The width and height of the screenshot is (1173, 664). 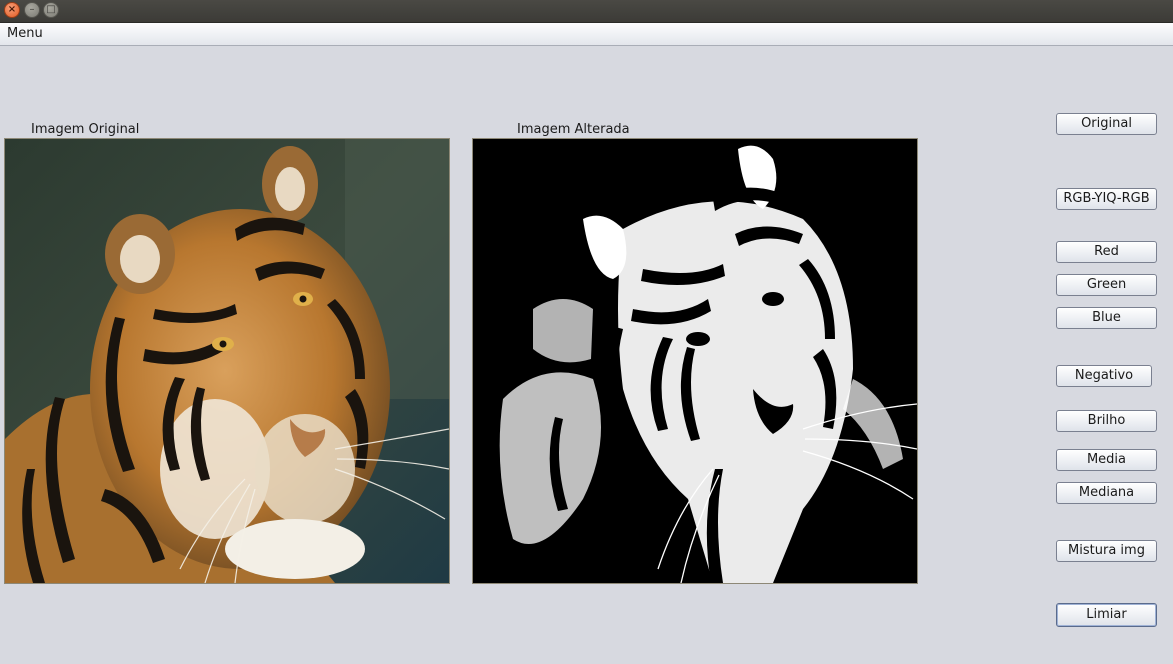 What do you see at coordinates (1106, 285) in the screenshot?
I see `green-button: Green` at bounding box center [1106, 285].